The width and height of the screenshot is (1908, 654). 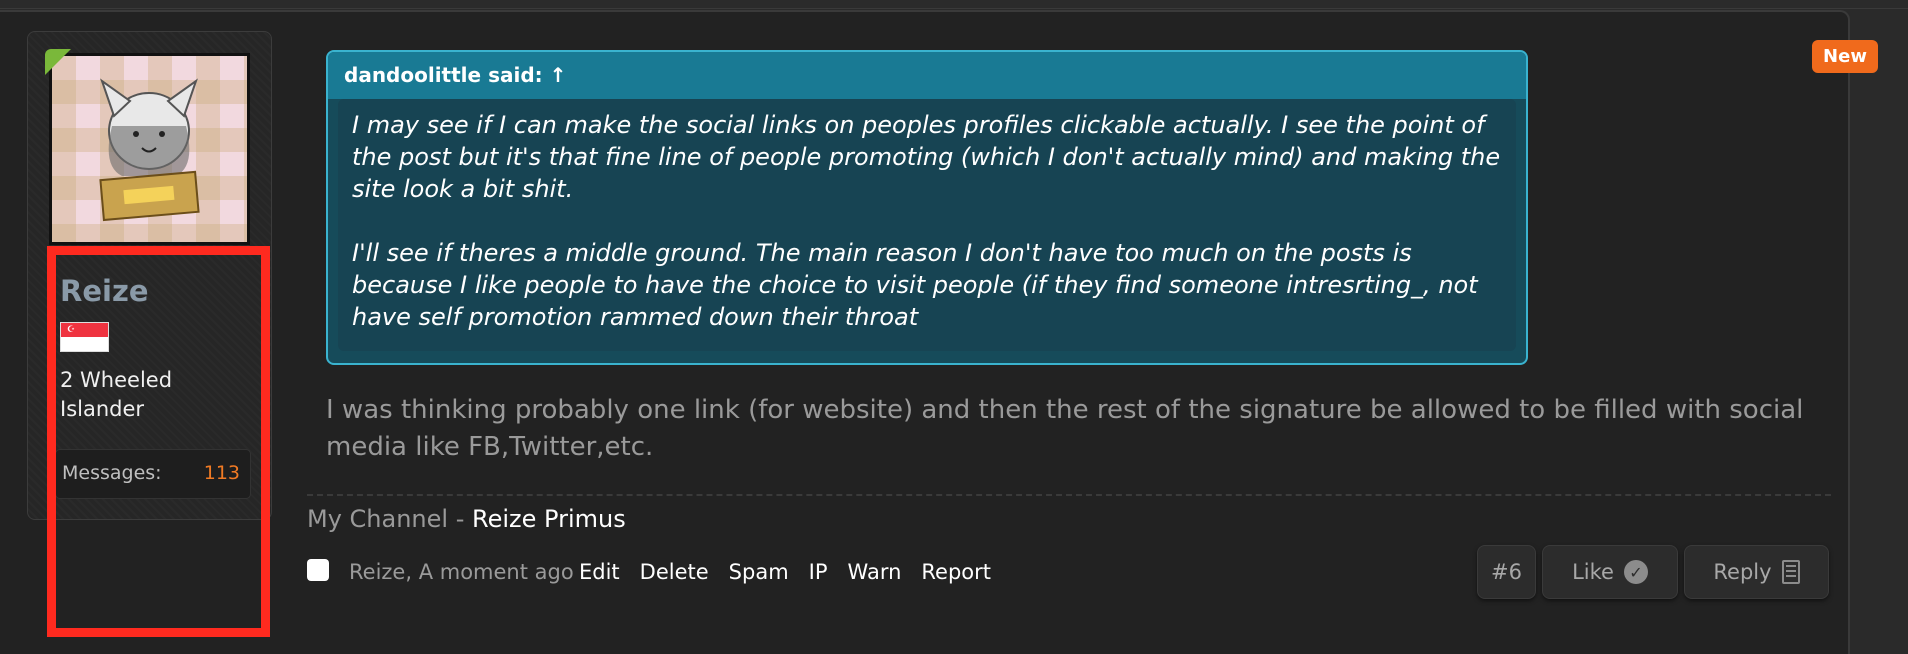 I want to click on avatar-character-image, so click(x=149, y=150).